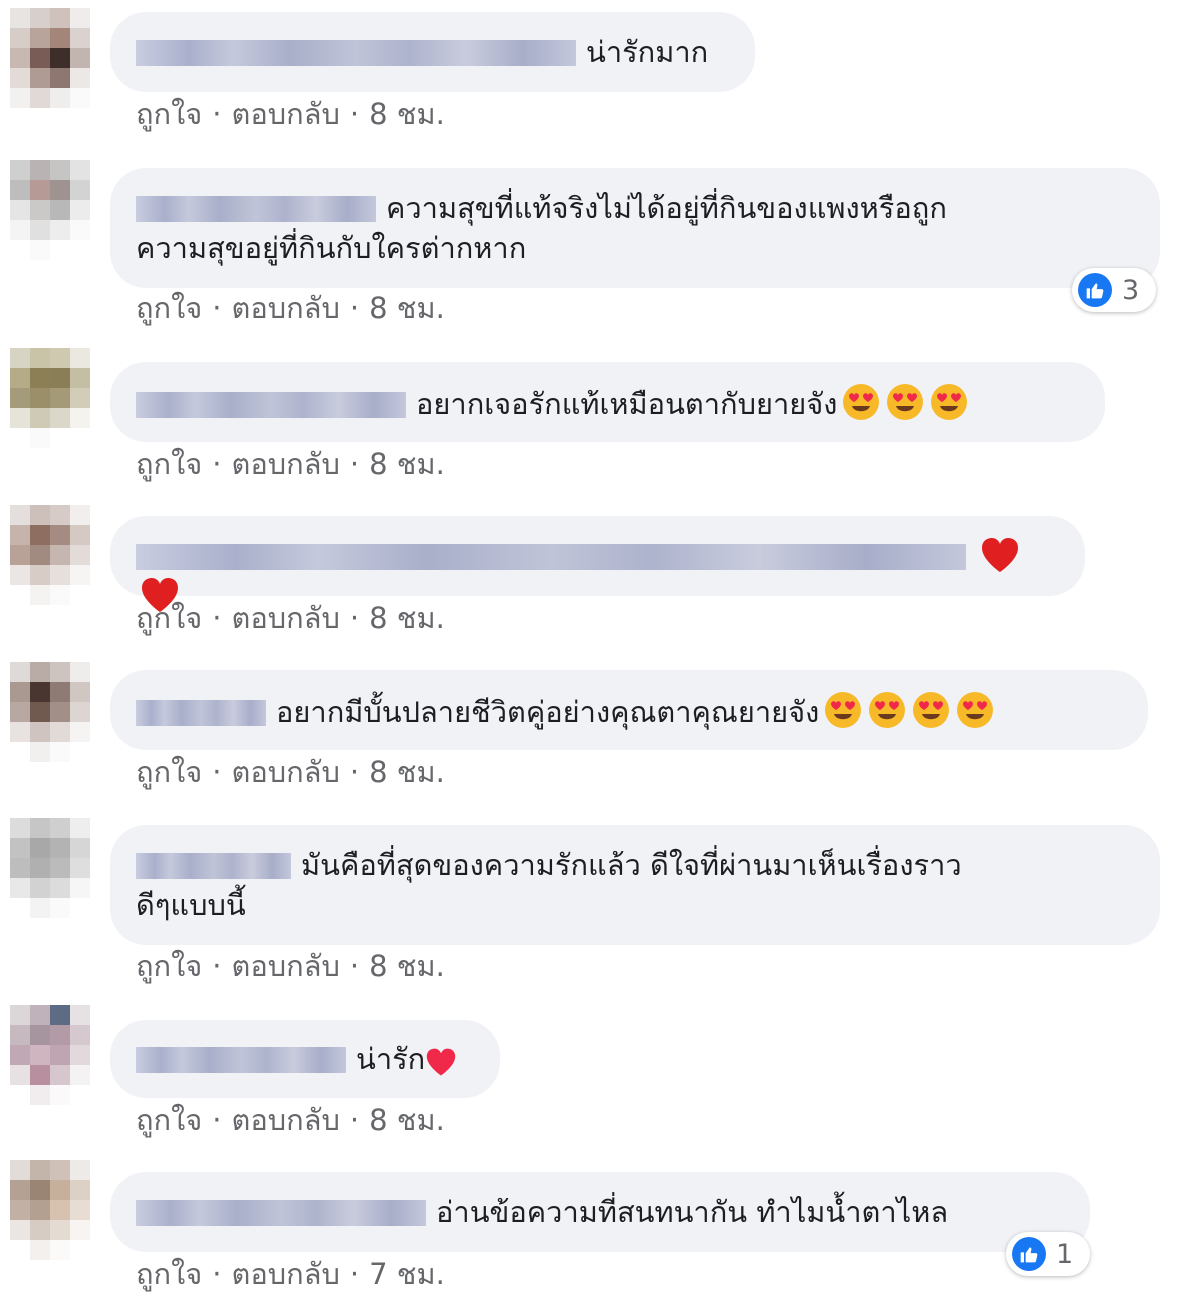 This screenshot has height=1313, width=1200. What do you see at coordinates (407, 1274) in the screenshot?
I see `comment-timestamp: 7 ชม.` at bounding box center [407, 1274].